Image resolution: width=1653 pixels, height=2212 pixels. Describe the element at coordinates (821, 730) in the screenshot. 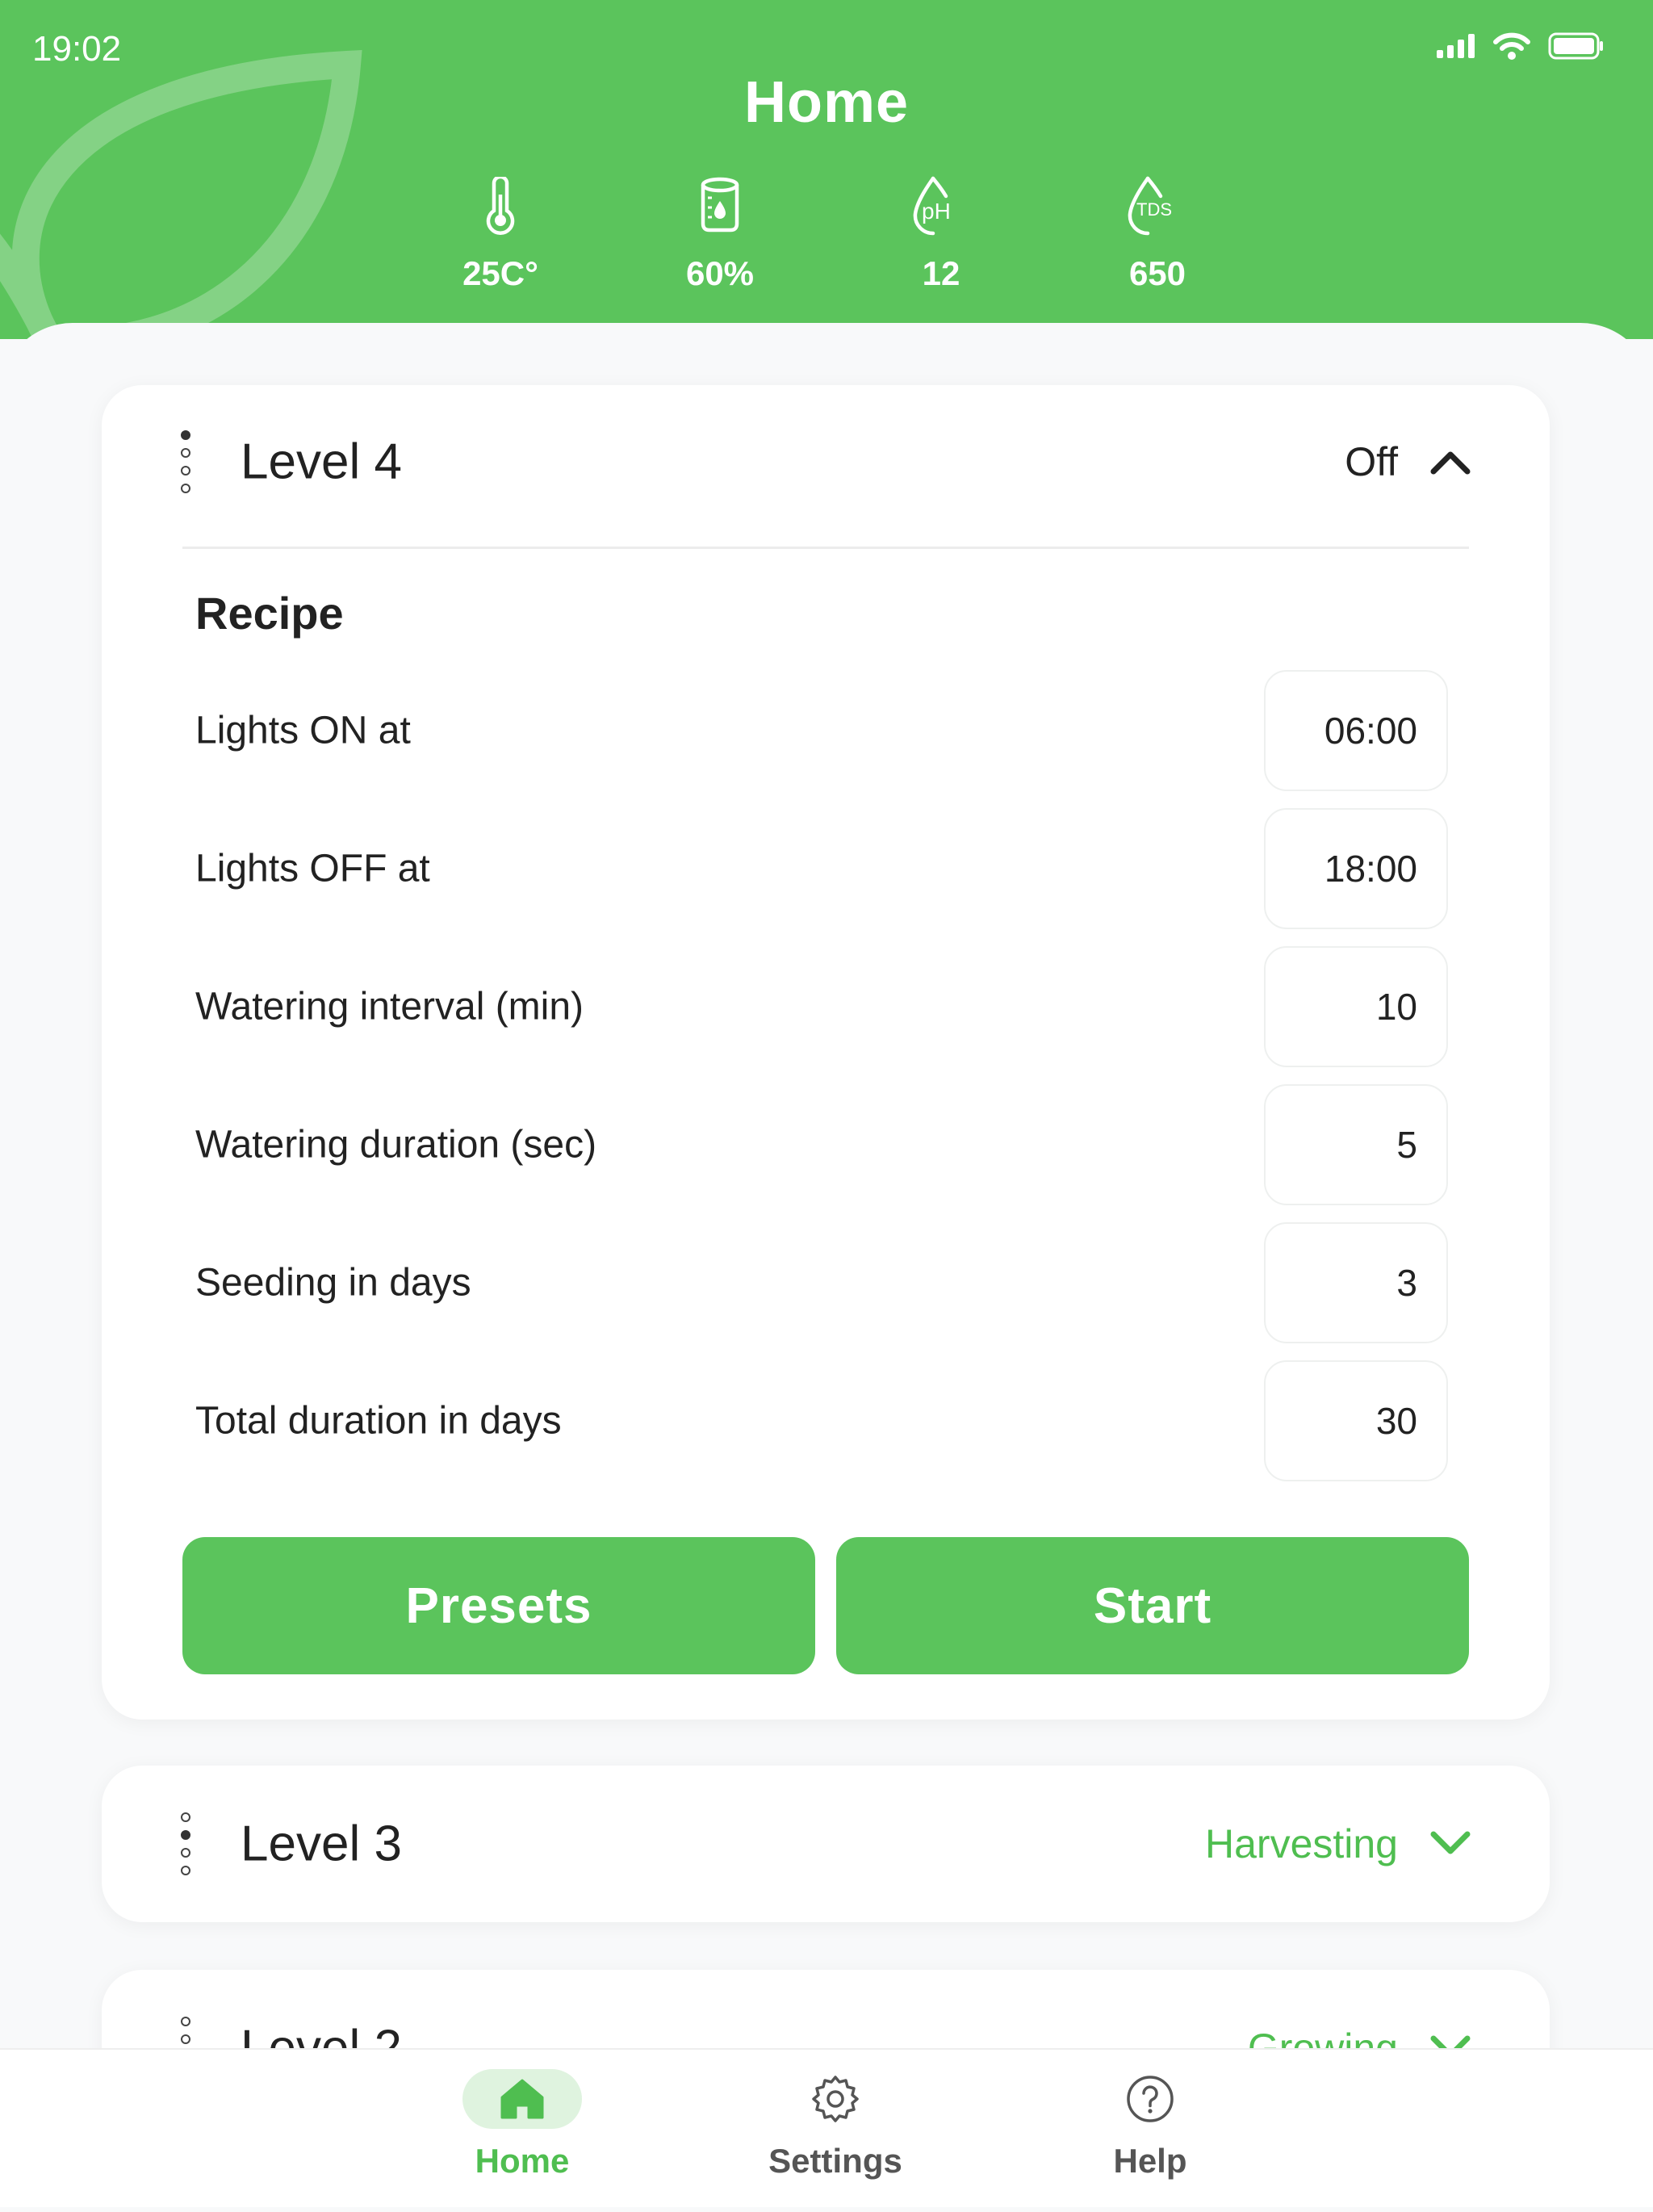

I see `recipe-row-lights-on: Lights ON at 06:00` at that location.